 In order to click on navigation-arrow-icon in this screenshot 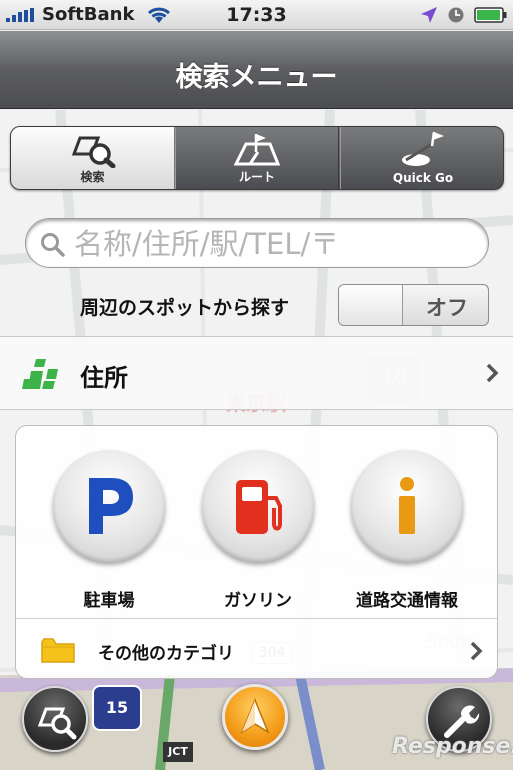, I will do `click(255, 716)`.